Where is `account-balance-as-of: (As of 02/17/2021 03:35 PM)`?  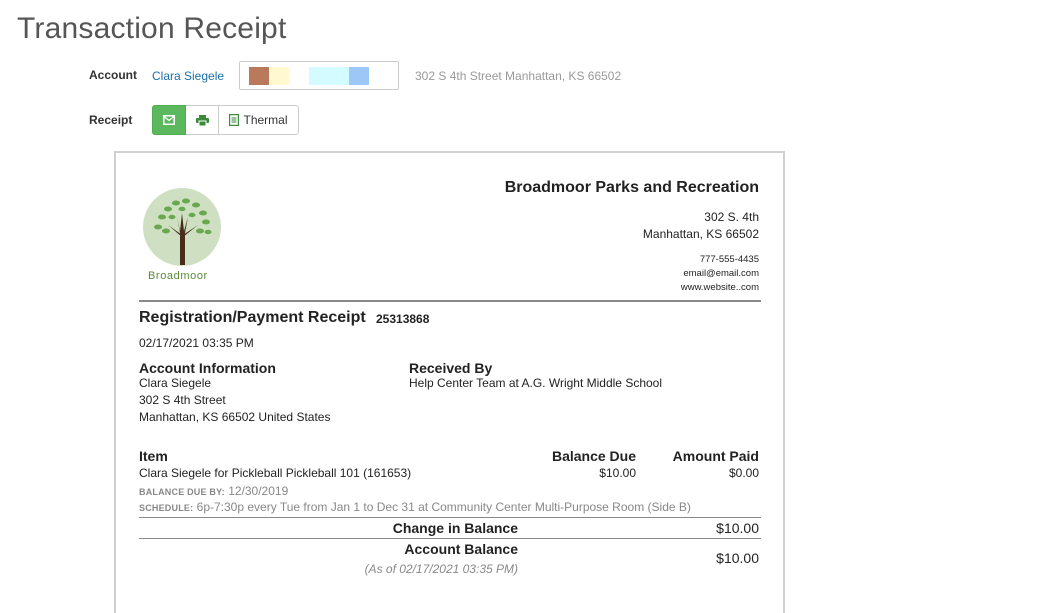 account-balance-as-of: (As of 02/17/2021 03:35 PM) is located at coordinates (441, 569).